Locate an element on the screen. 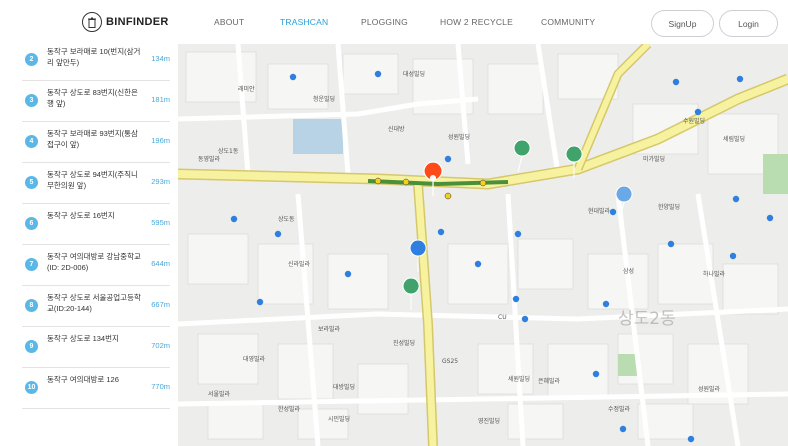  distance: 134m is located at coordinates (160, 58).